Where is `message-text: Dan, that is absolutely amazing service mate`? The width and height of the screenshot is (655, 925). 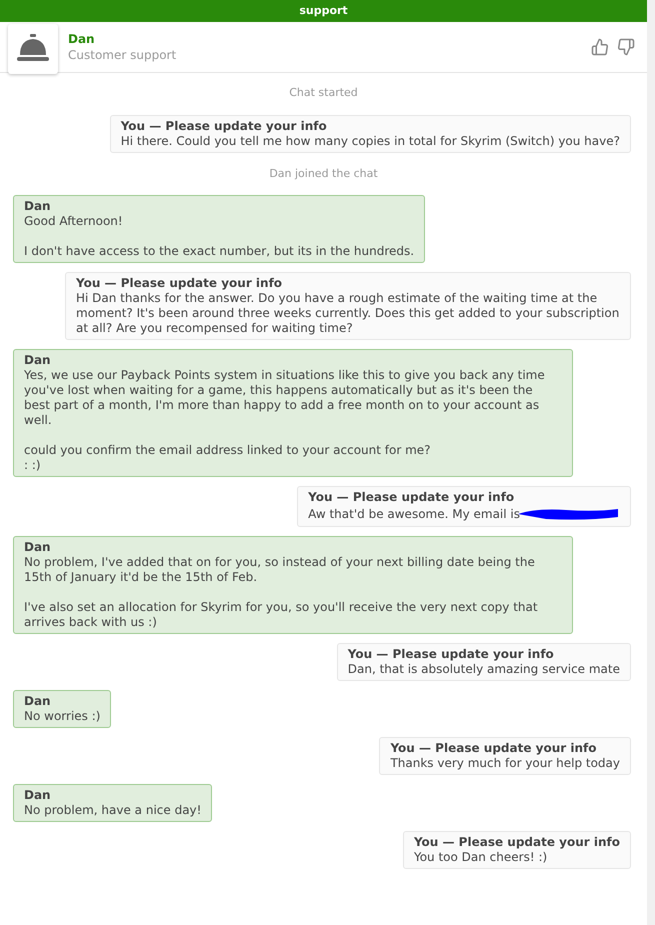
message-text: Dan, that is absolutely amazing service mate is located at coordinates (484, 669).